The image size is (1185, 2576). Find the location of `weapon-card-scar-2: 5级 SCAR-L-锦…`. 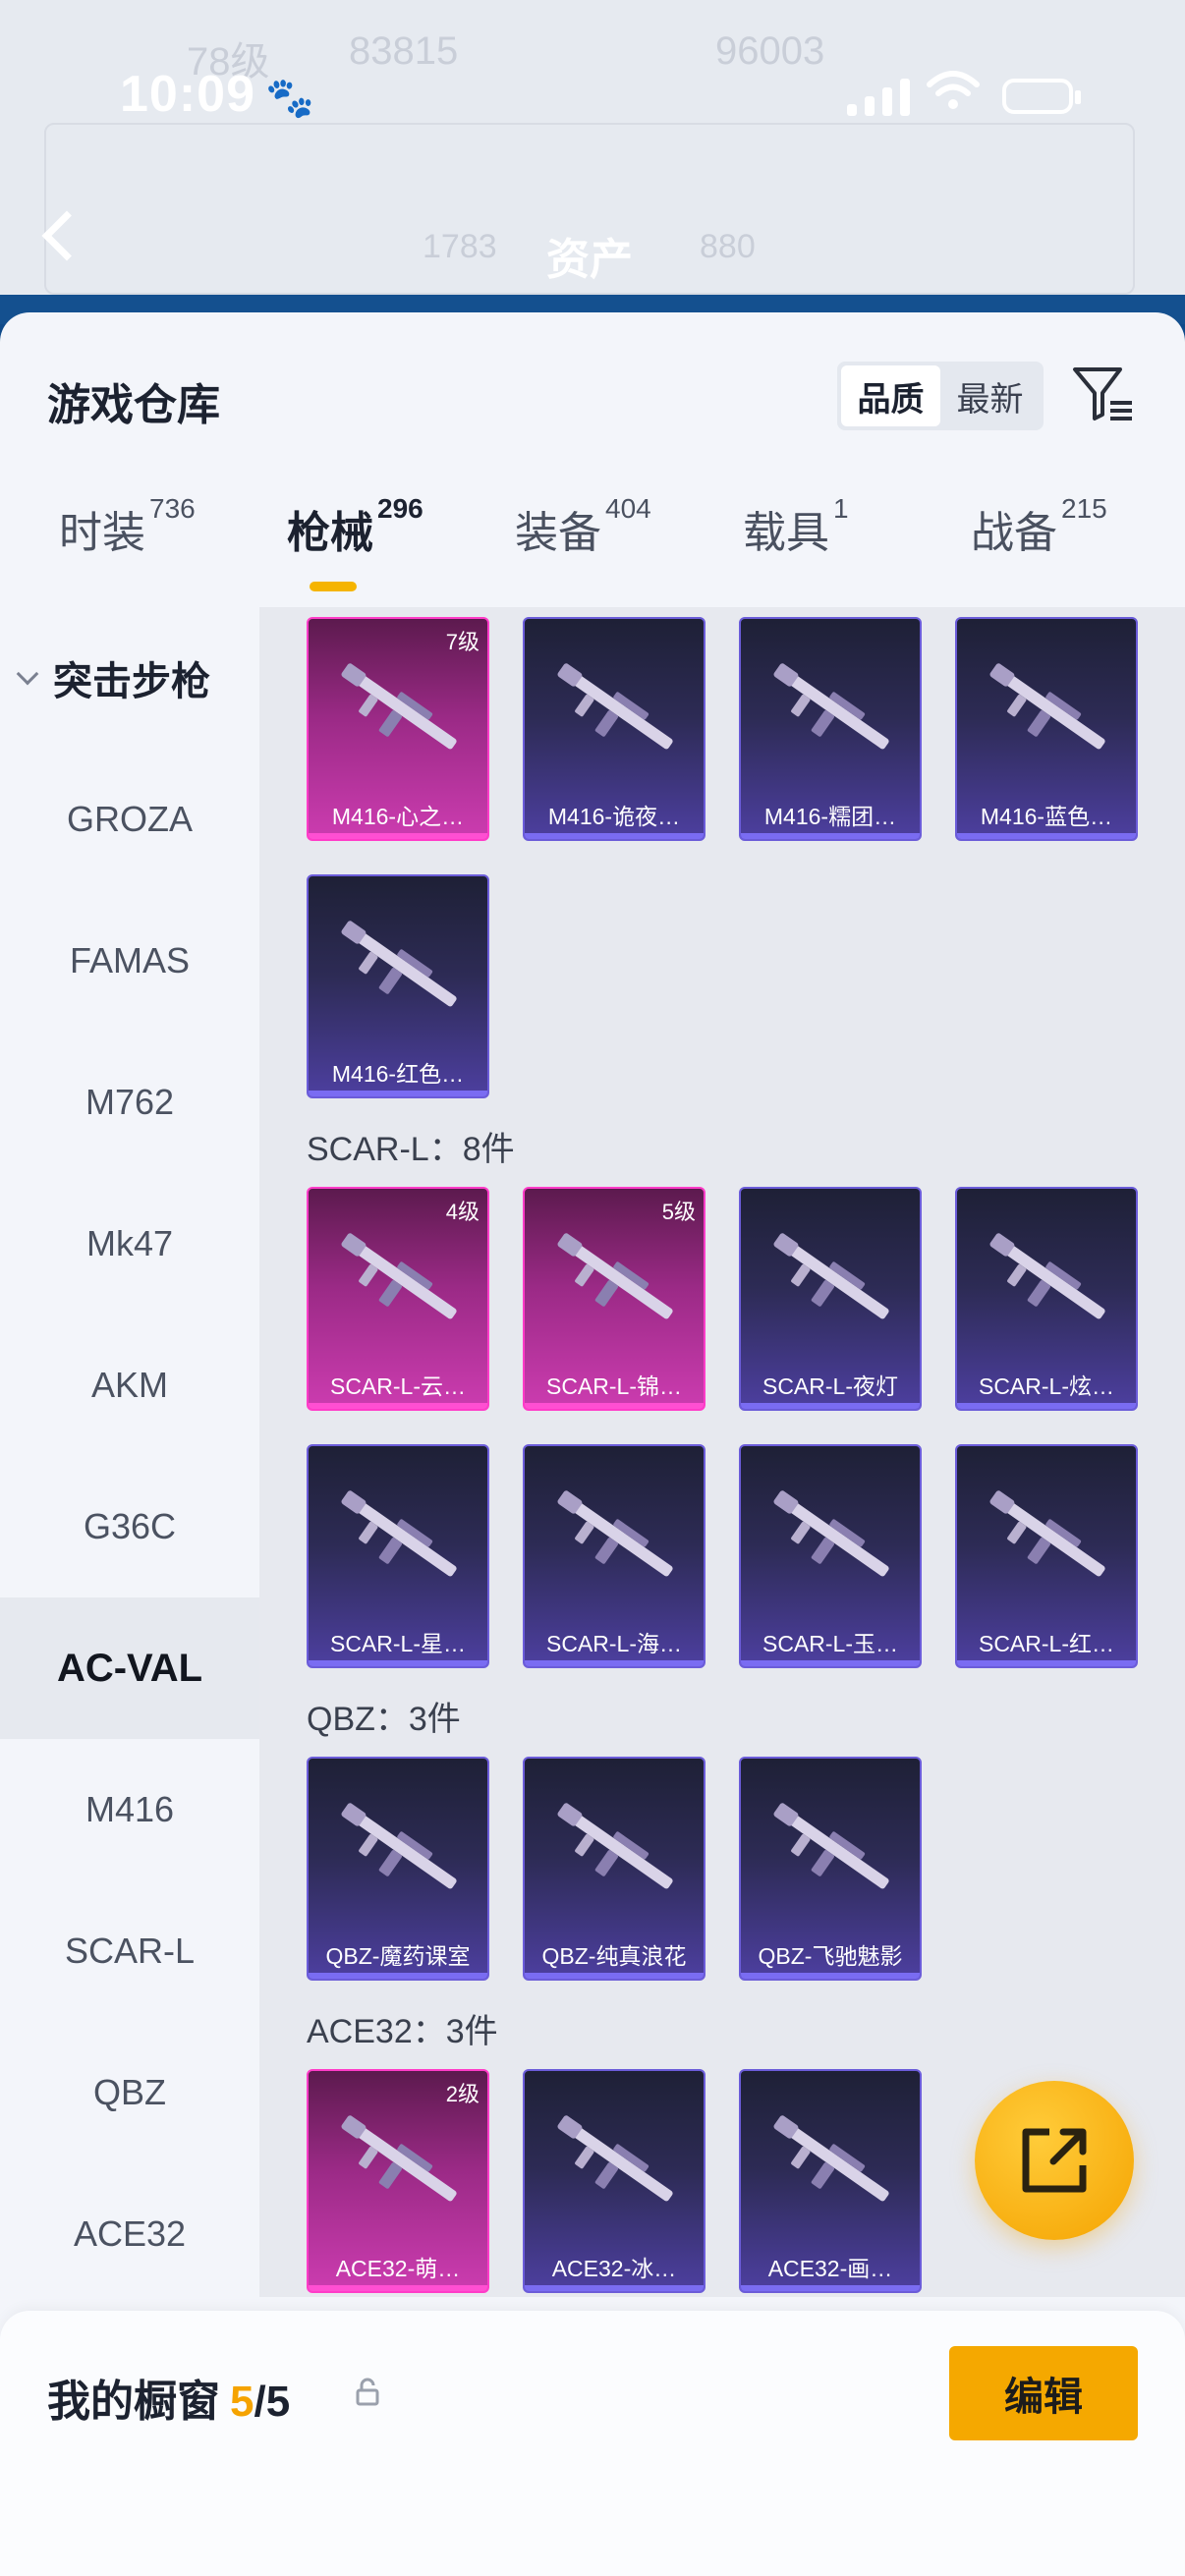

weapon-card-scar-2: 5级 SCAR-L-锦… is located at coordinates (614, 1299).